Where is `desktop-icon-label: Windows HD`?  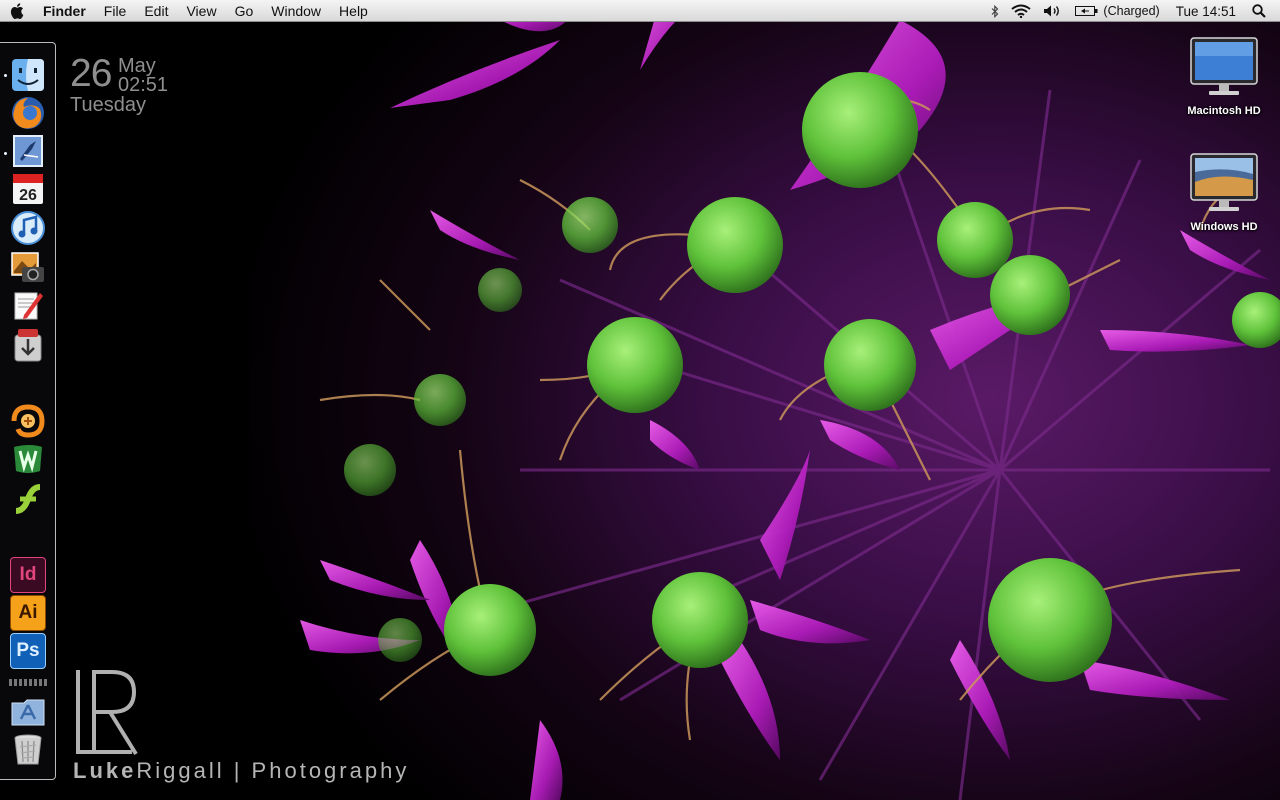
desktop-icon-label: Windows HD is located at coordinates (1224, 227).